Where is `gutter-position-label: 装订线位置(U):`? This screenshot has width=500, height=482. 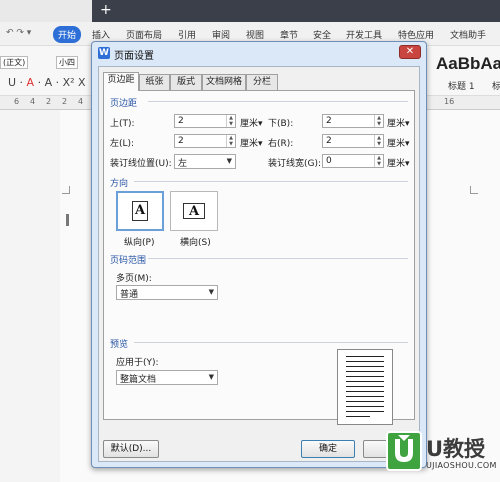
gutter-position-label: 装订线位置(U): is located at coordinates (141, 164).